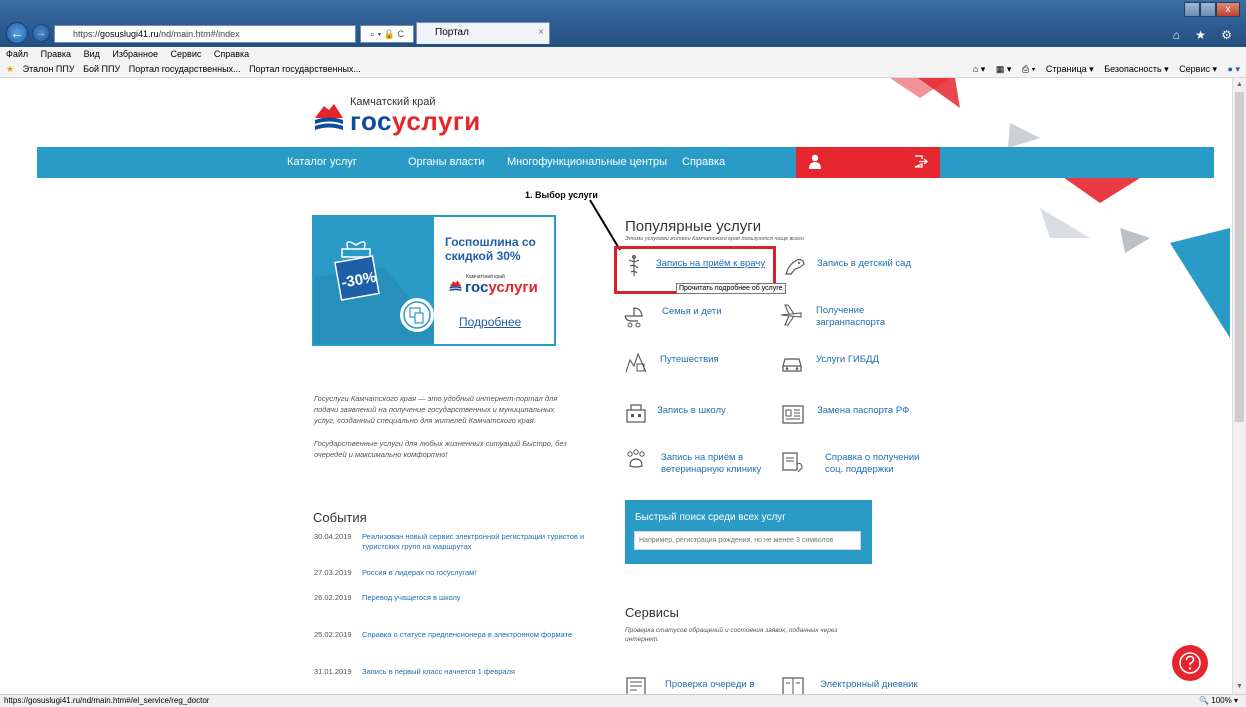  What do you see at coordinates (231, 54) in the screenshot?
I see `menu-help: Справка` at bounding box center [231, 54].